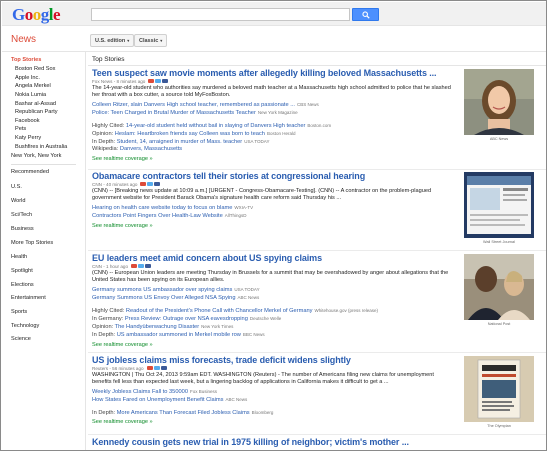 The height and width of the screenshot is (451, 547). I want to click on sidebar-subitem: Pets, so click(20, 129).